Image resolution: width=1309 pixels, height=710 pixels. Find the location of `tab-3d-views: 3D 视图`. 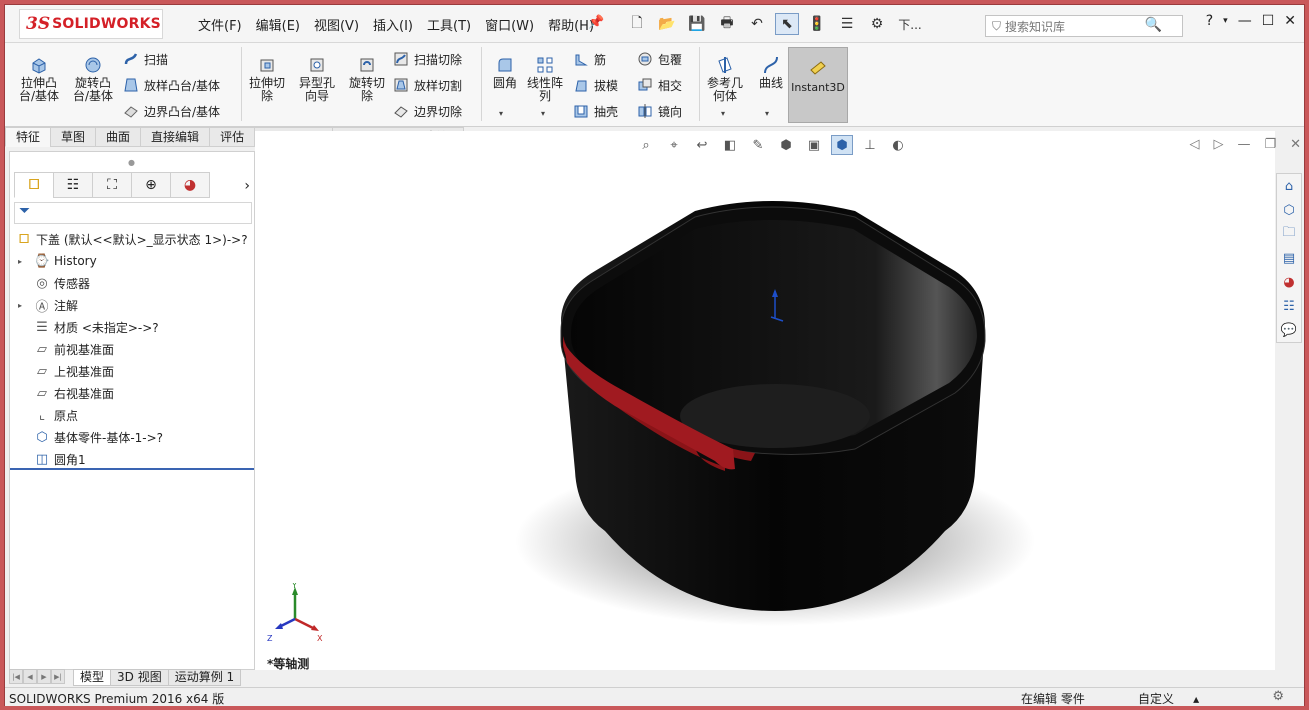

tab-3d-views: 3D 视图 is located at coordinates (139, 677).